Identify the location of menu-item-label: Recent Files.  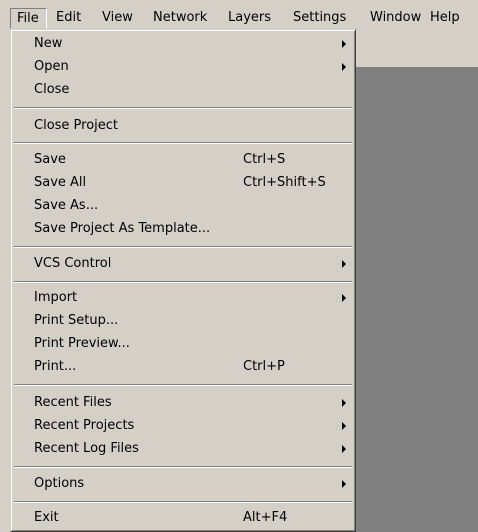
(73, 402).